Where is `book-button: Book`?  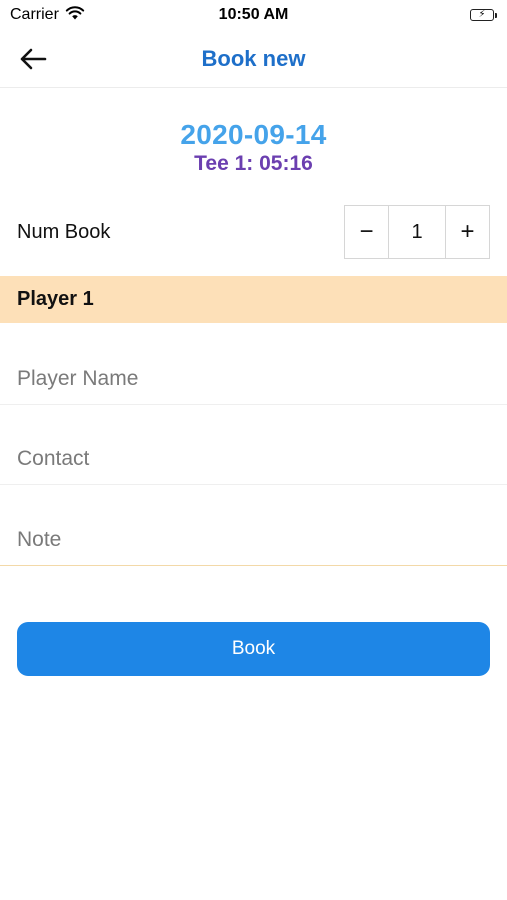
book-button: Book is located at coordinates (253, 649).